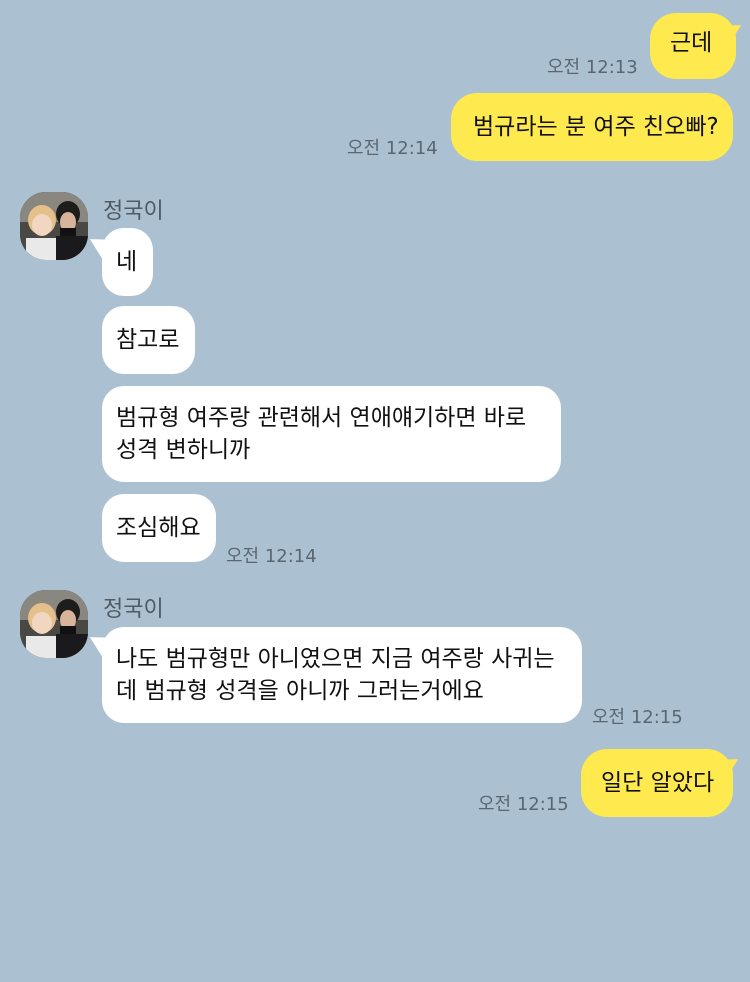  I want to click on message-timestamp: 오전 12:13, so click(592, 67).